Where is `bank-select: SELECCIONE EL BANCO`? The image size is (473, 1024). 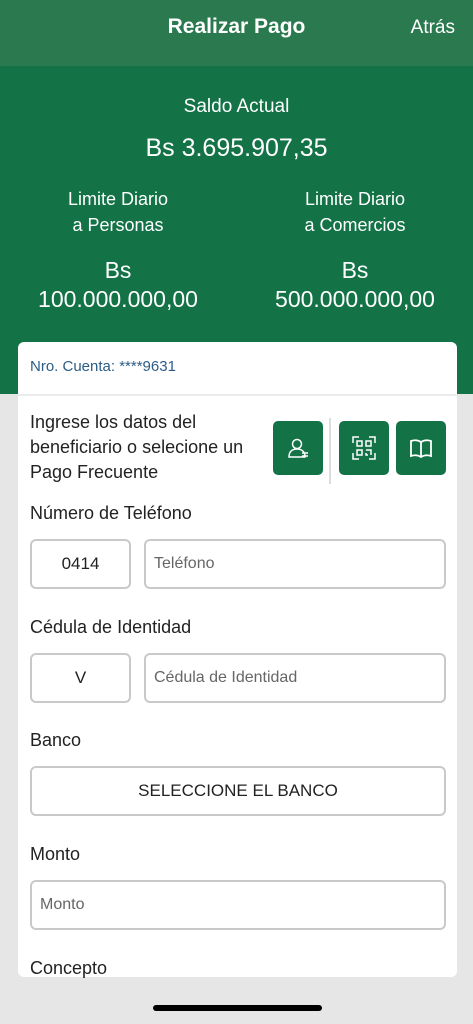 bank-select: SELECCIONE EL BANCO is located at coordinates (238, 791).